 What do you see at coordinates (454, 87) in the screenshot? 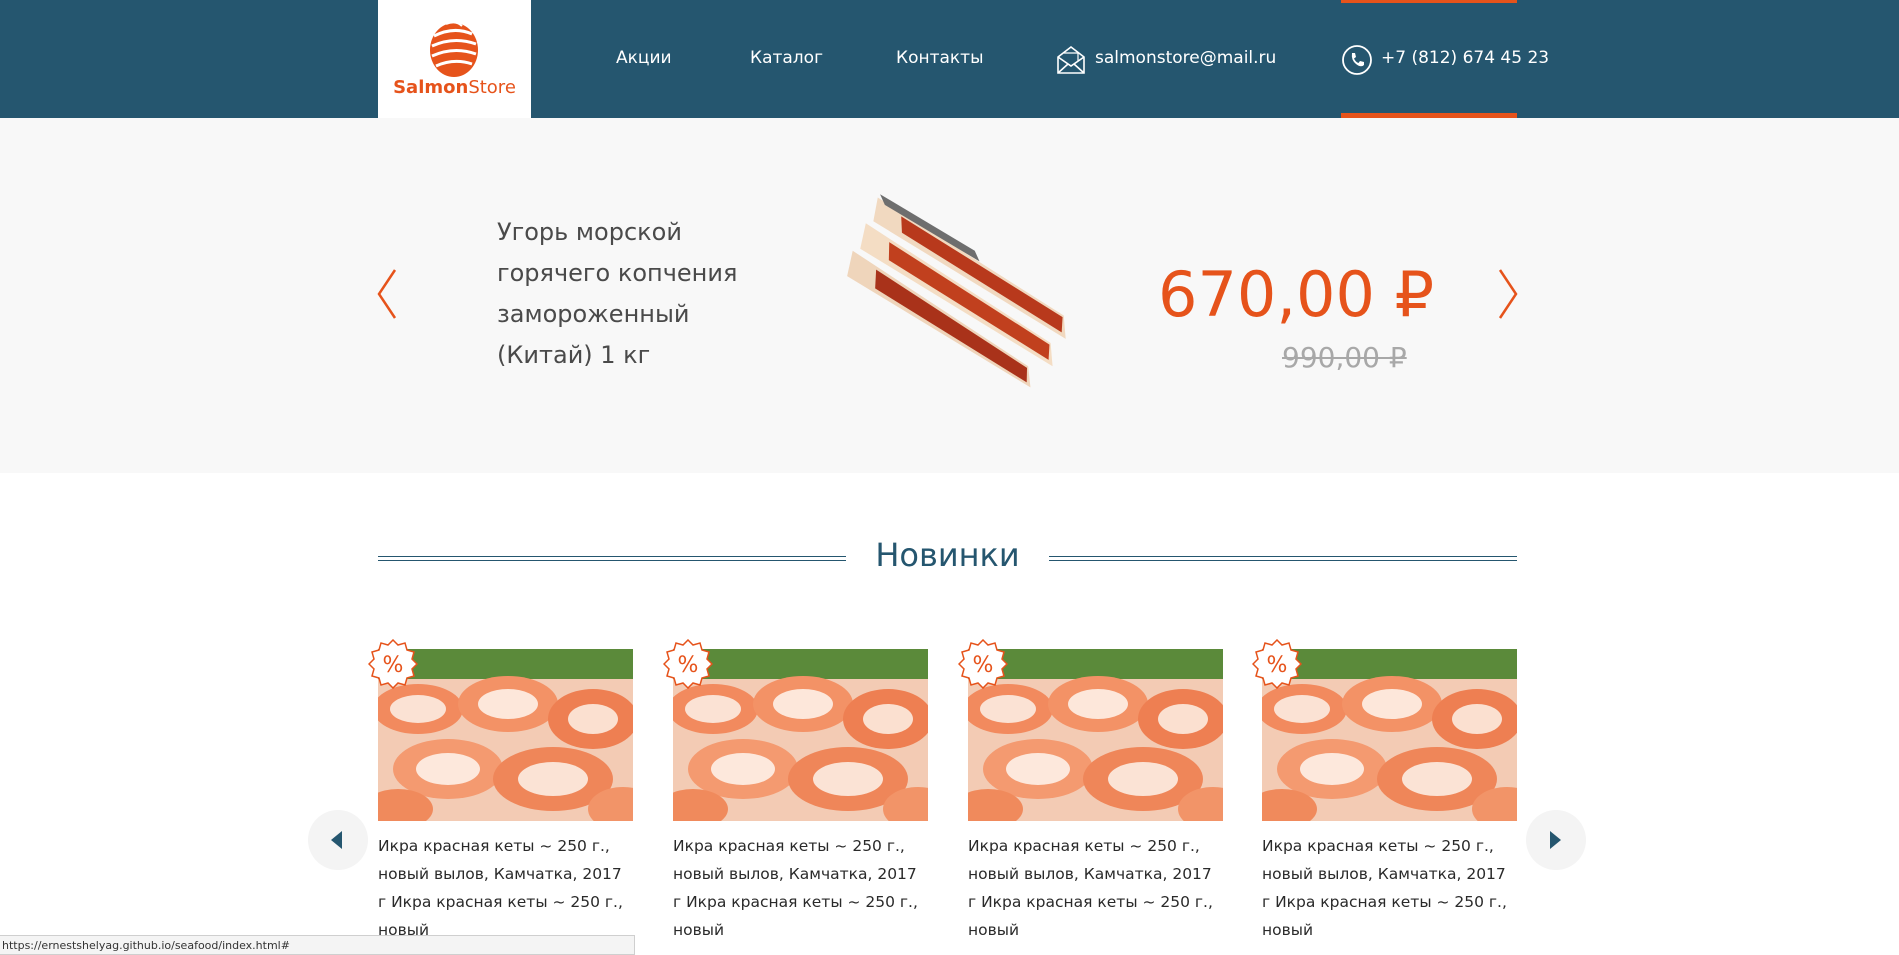
I see `logo-text: SalmonStore` at bounding box center [454, 87].